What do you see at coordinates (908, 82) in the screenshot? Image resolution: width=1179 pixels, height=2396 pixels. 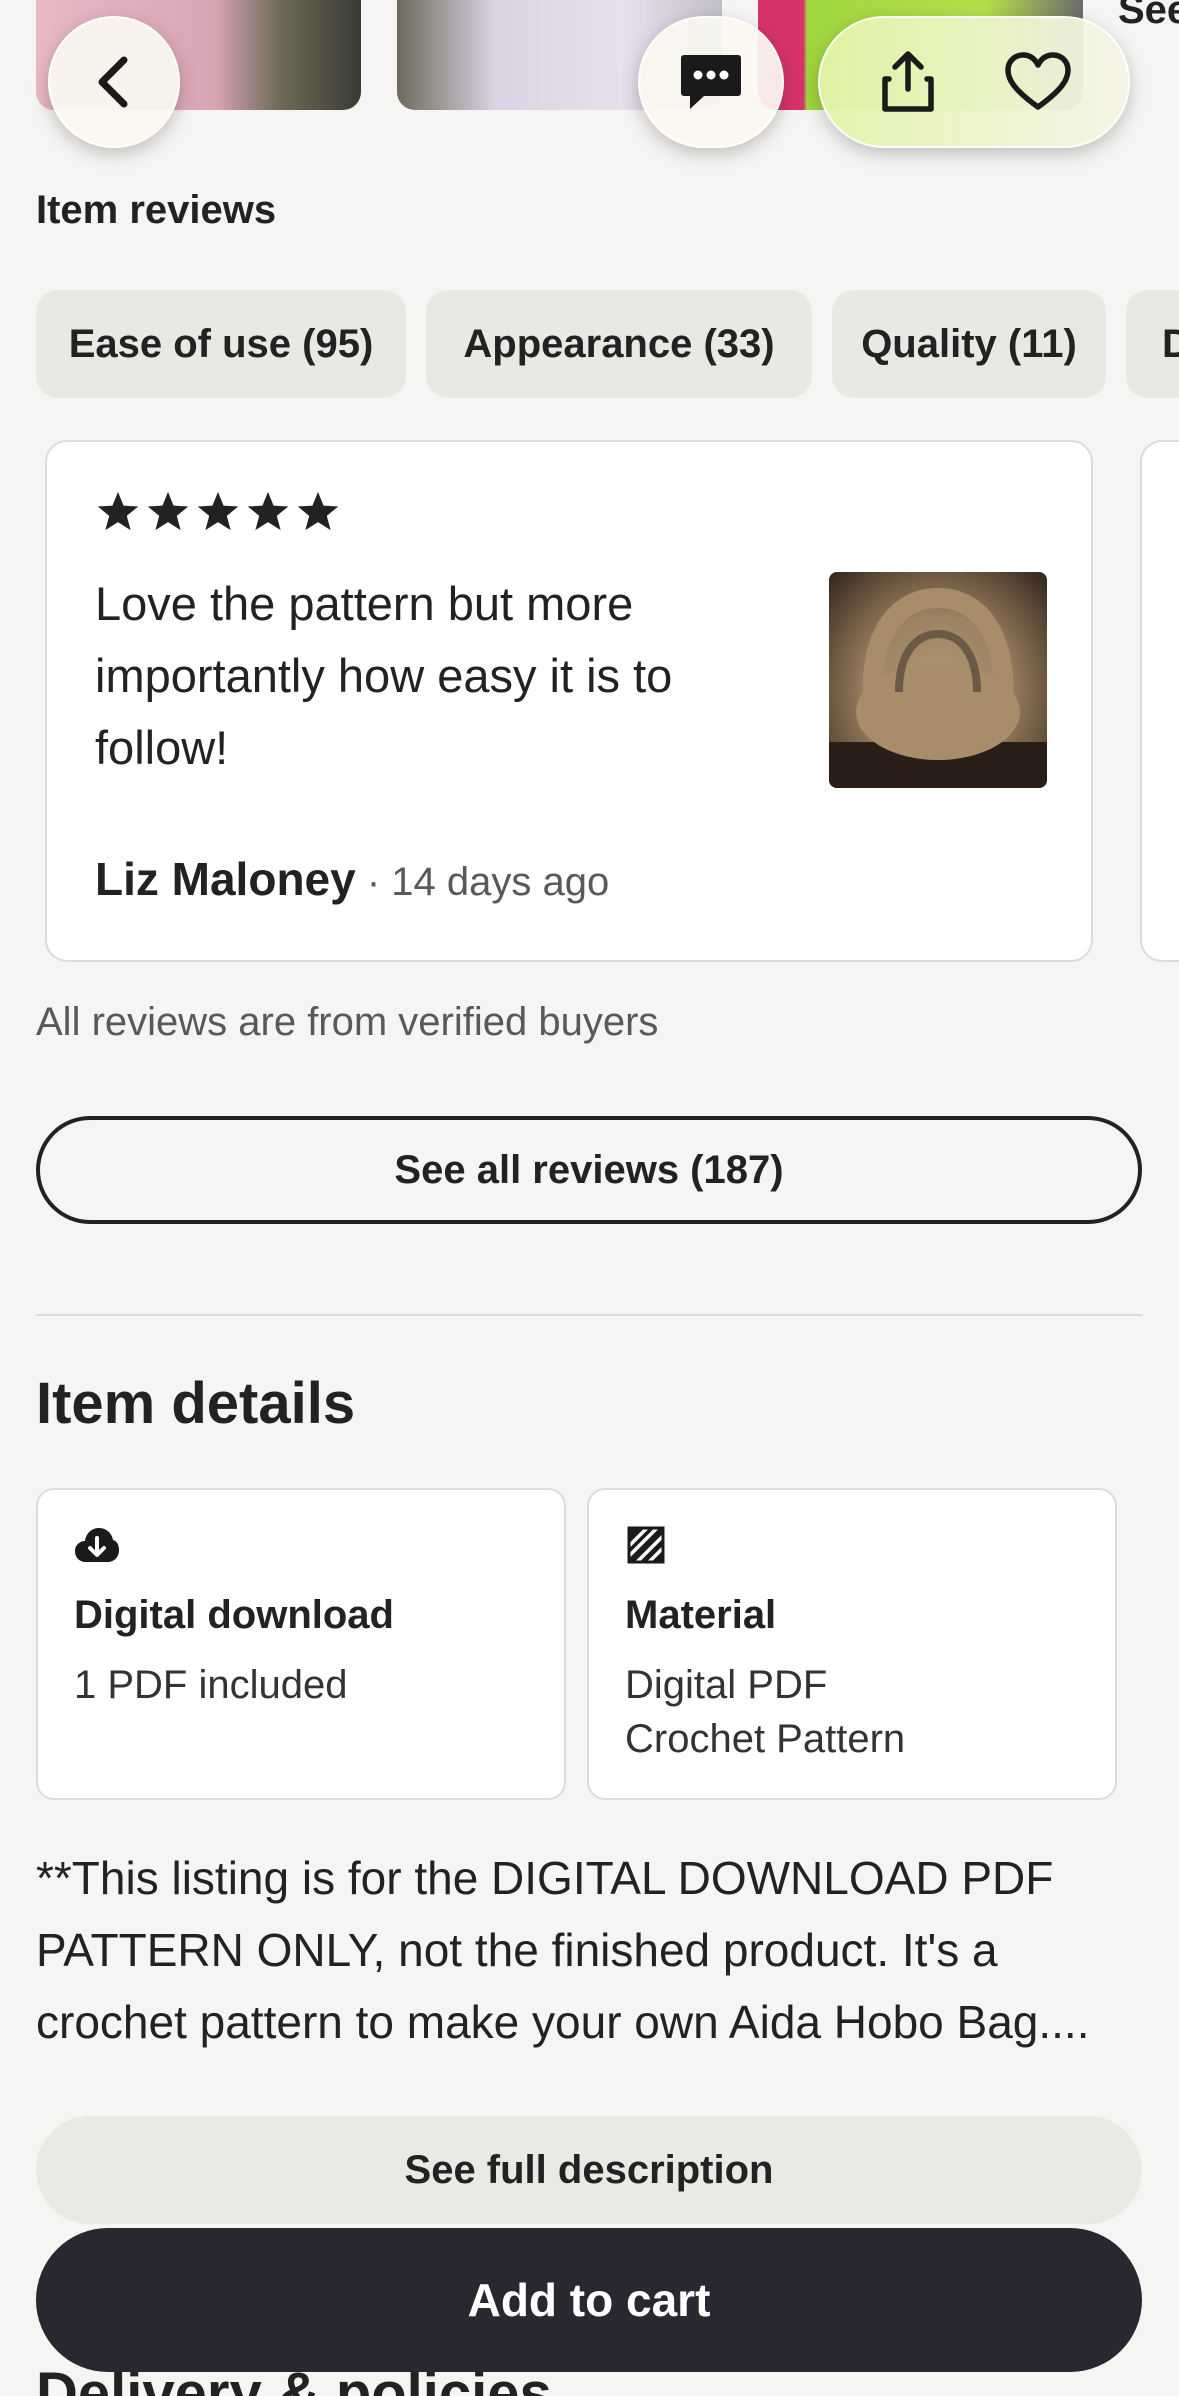 I see `share-icon` at bounding box center [908, 82].